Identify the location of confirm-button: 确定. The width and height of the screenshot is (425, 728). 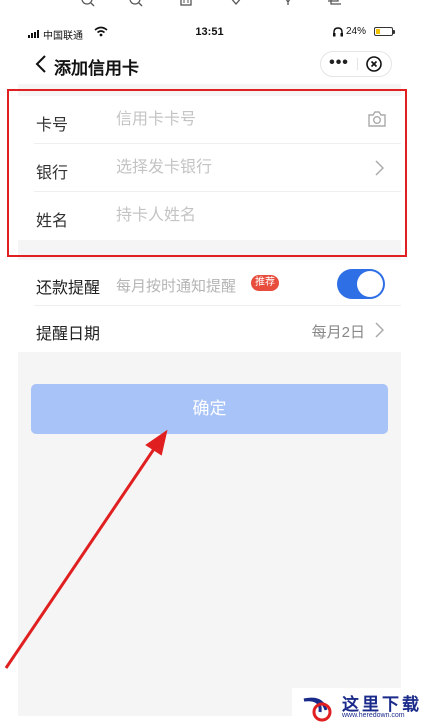
(209, 409).